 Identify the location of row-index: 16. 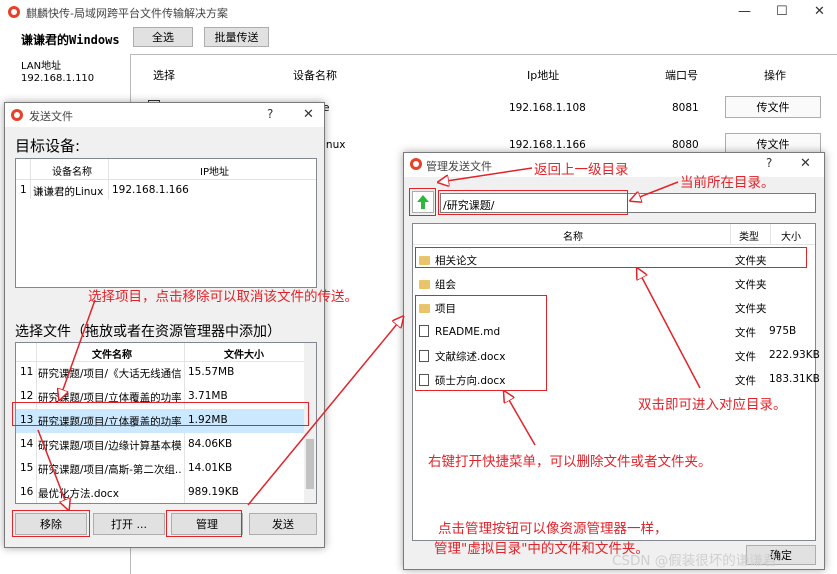
(27, 492).